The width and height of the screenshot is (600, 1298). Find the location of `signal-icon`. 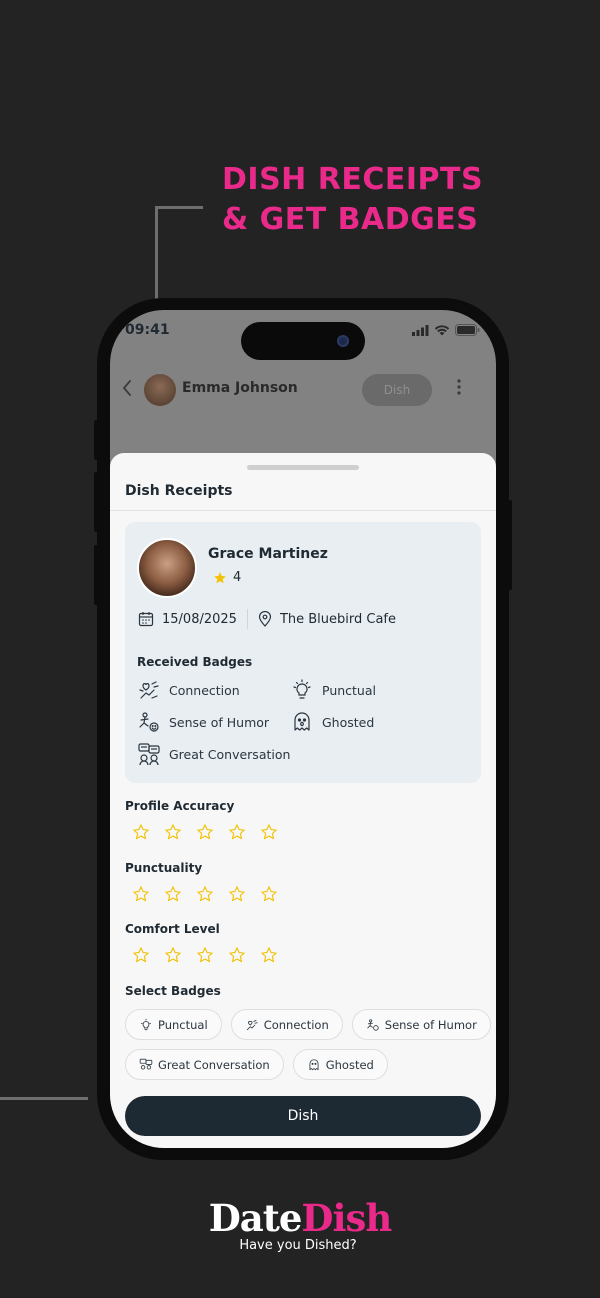

signal-icon is located at coordinates (420, 330).